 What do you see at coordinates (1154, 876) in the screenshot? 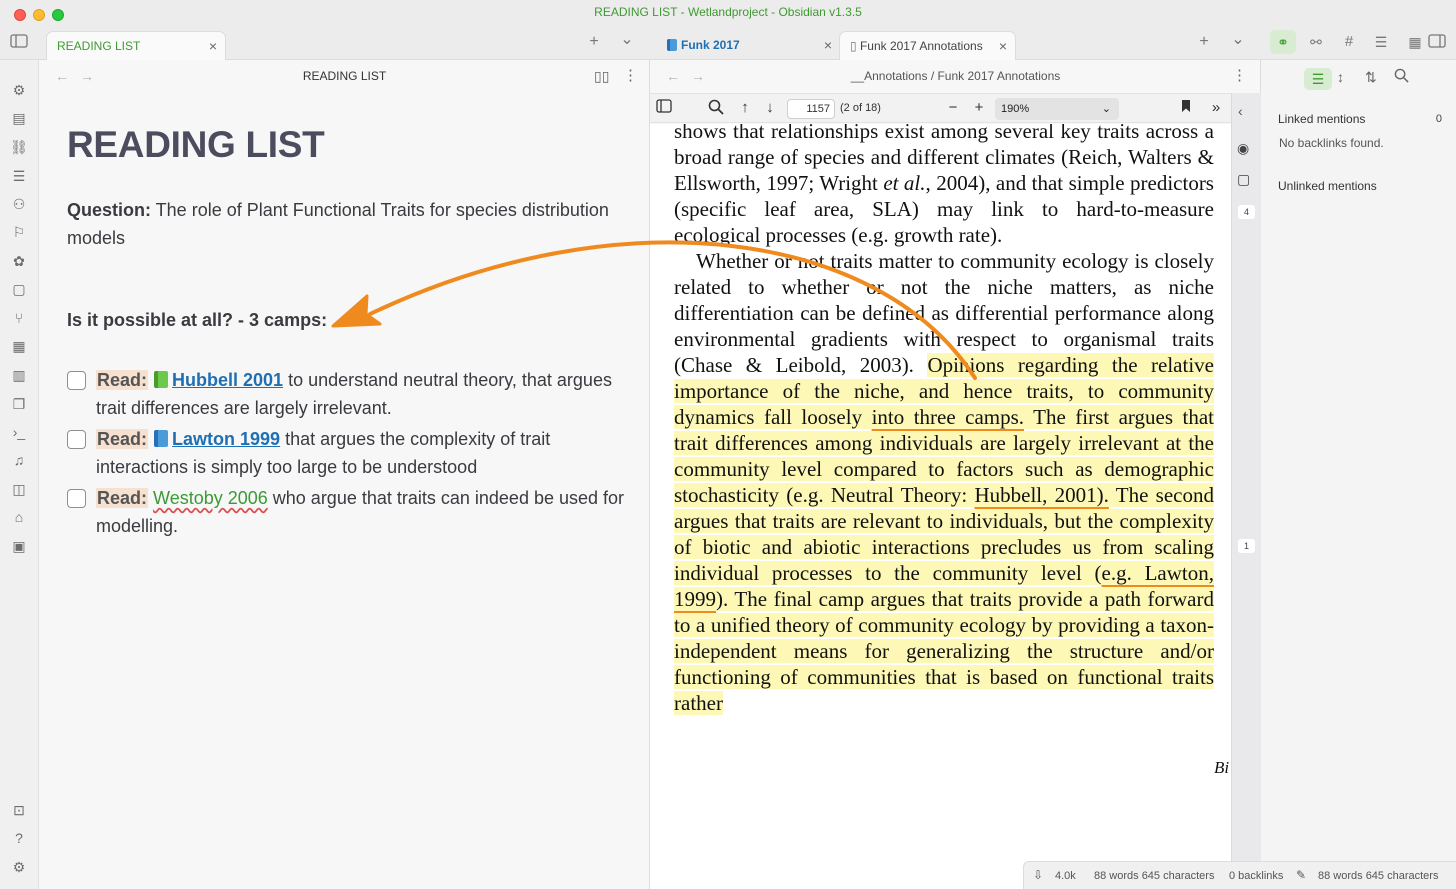
I see `word-count: 88 words 645 characters` at bounding box center [1154, 876].